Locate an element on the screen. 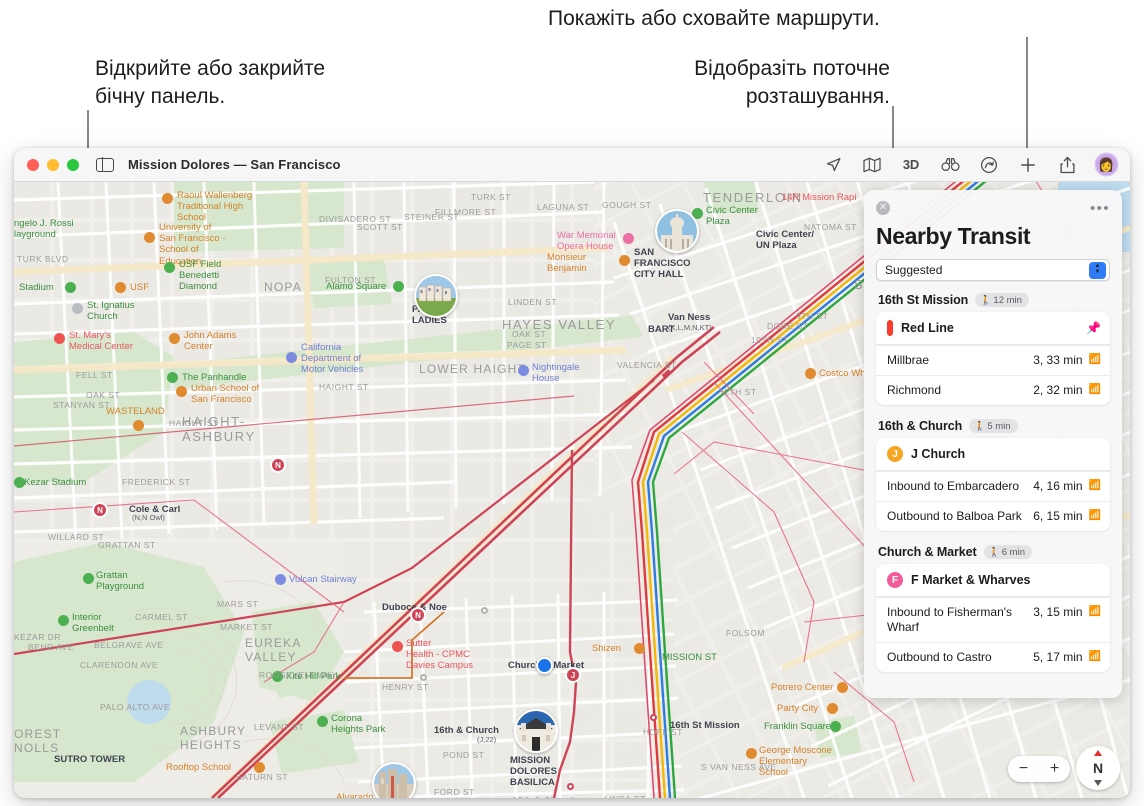 The width and height of the screenshot is (1144, 806). transit-line-header: F F Market & Wharves is located at coordinates (993, 580).